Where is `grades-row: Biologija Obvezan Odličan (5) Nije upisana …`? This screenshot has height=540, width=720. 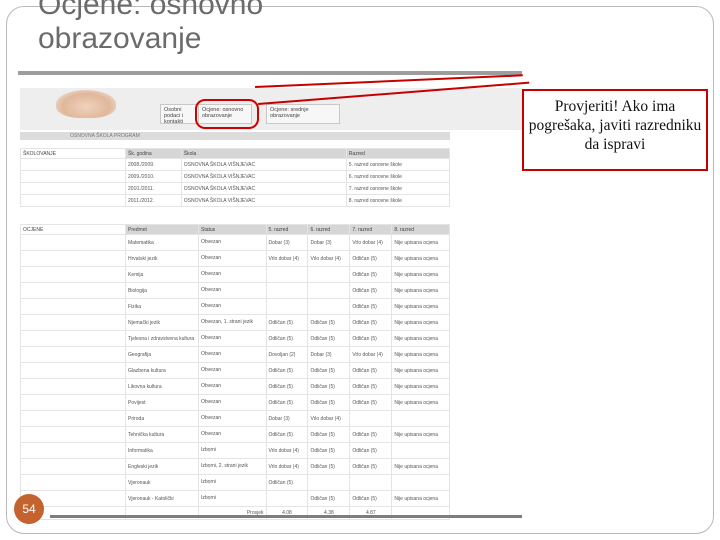
grades-row: Biologija Obvezan Odličan (5) Nije upisana … is located at coordinates (235, 290).